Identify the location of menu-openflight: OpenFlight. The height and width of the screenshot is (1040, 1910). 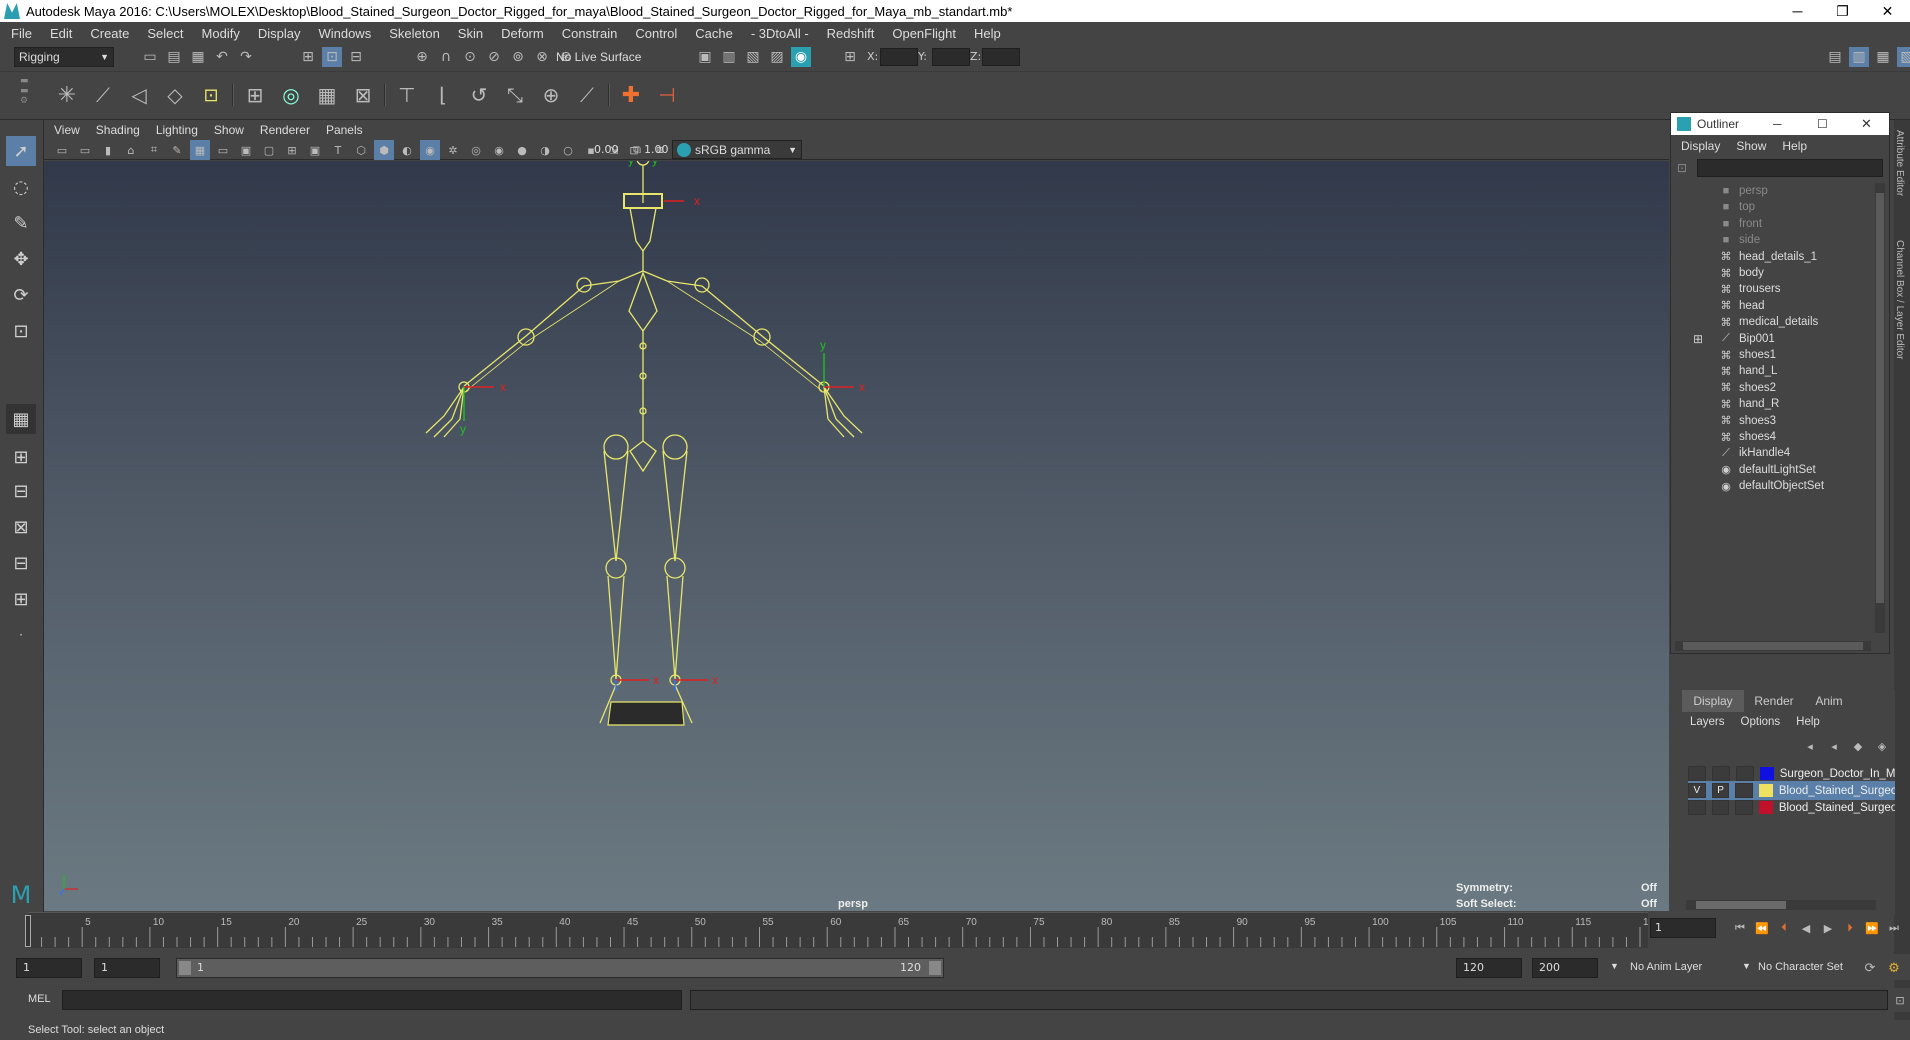
(924, 33).